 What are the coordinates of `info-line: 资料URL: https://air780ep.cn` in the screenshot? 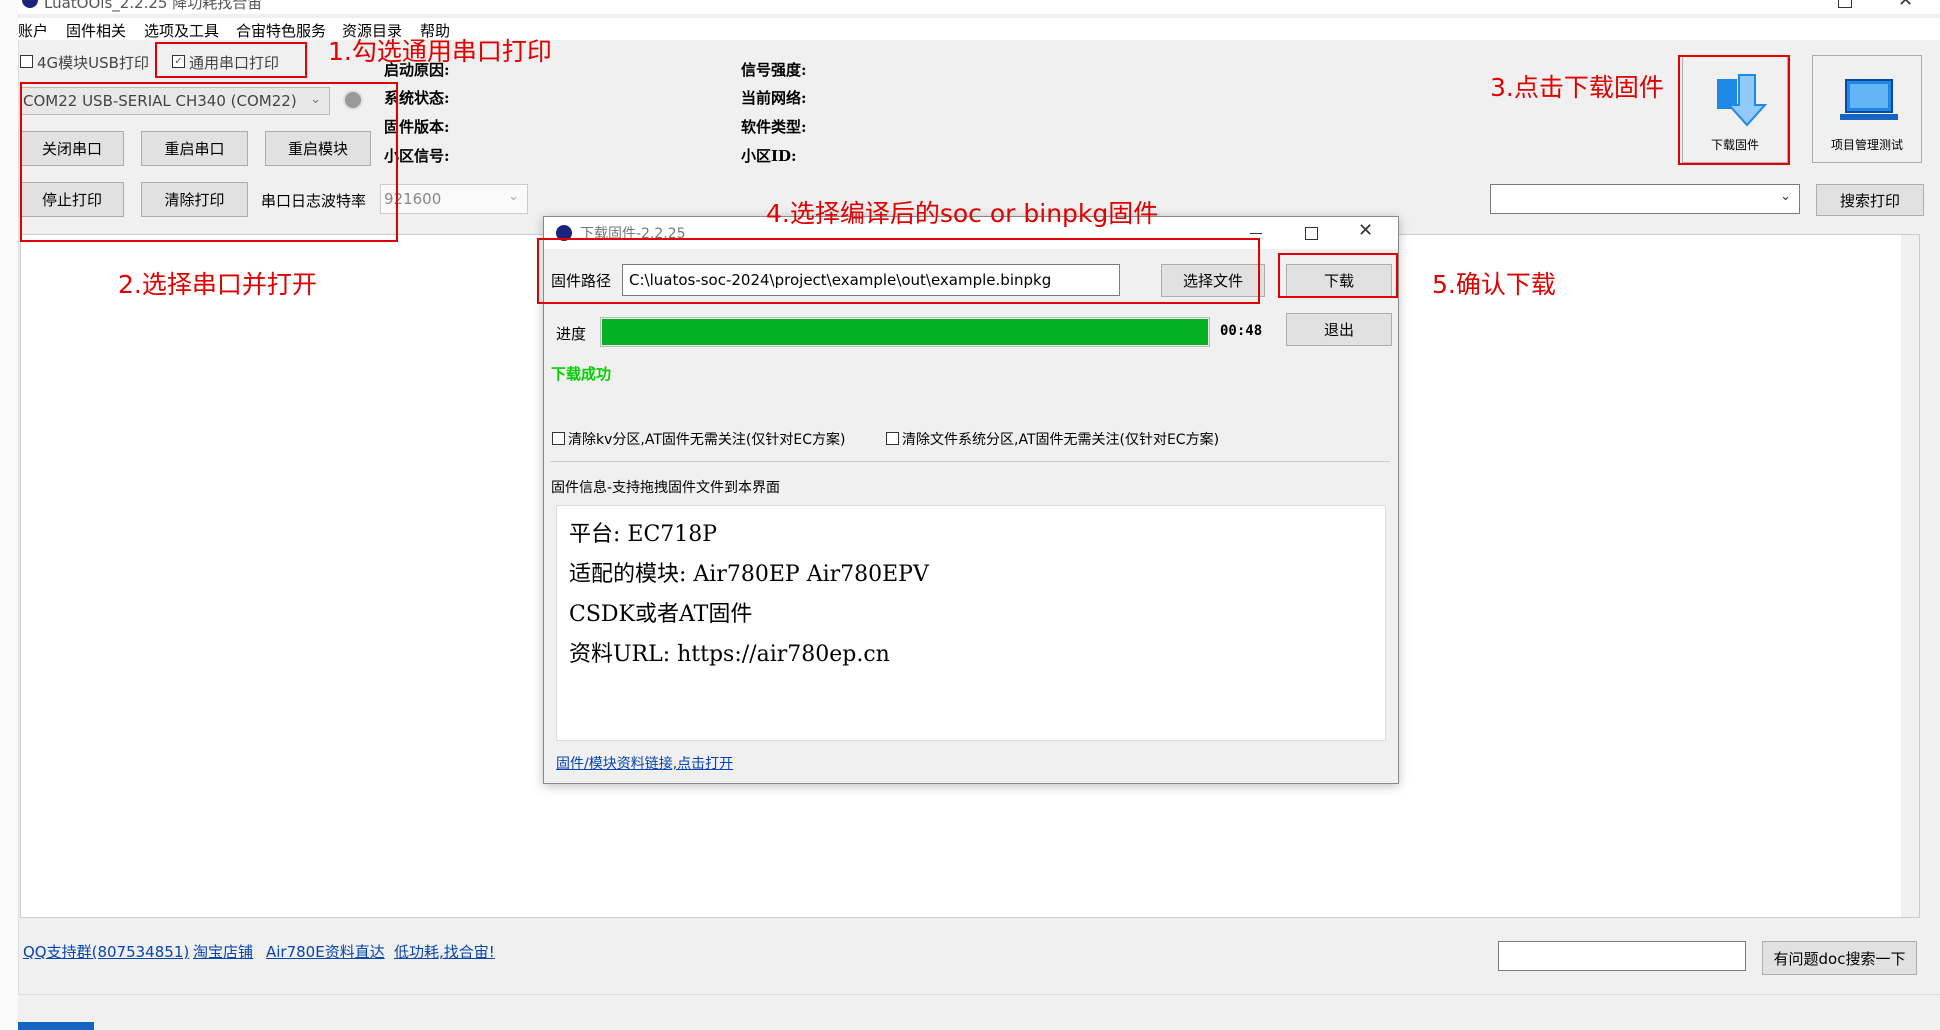 It's located at (729, 654).